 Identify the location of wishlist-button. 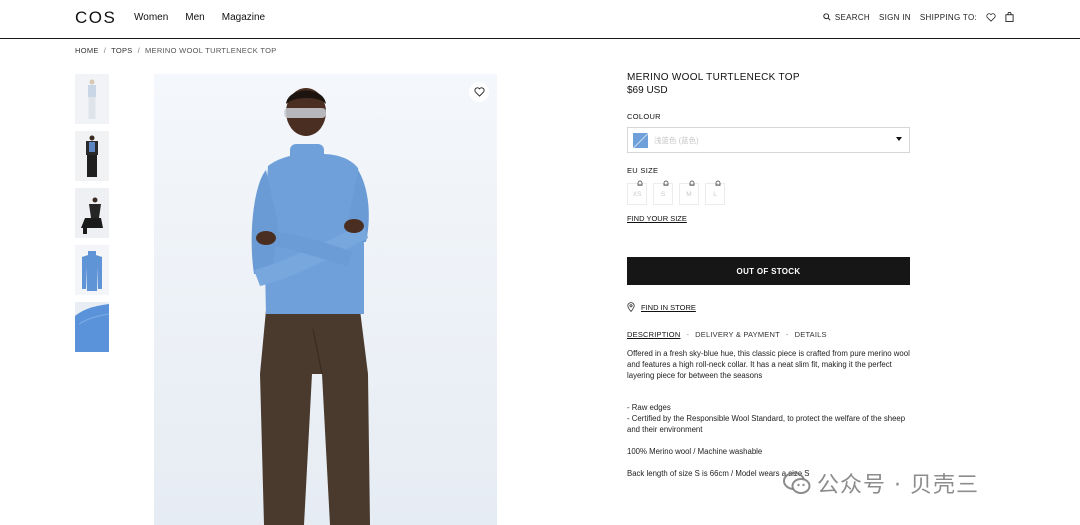
(991, 17).